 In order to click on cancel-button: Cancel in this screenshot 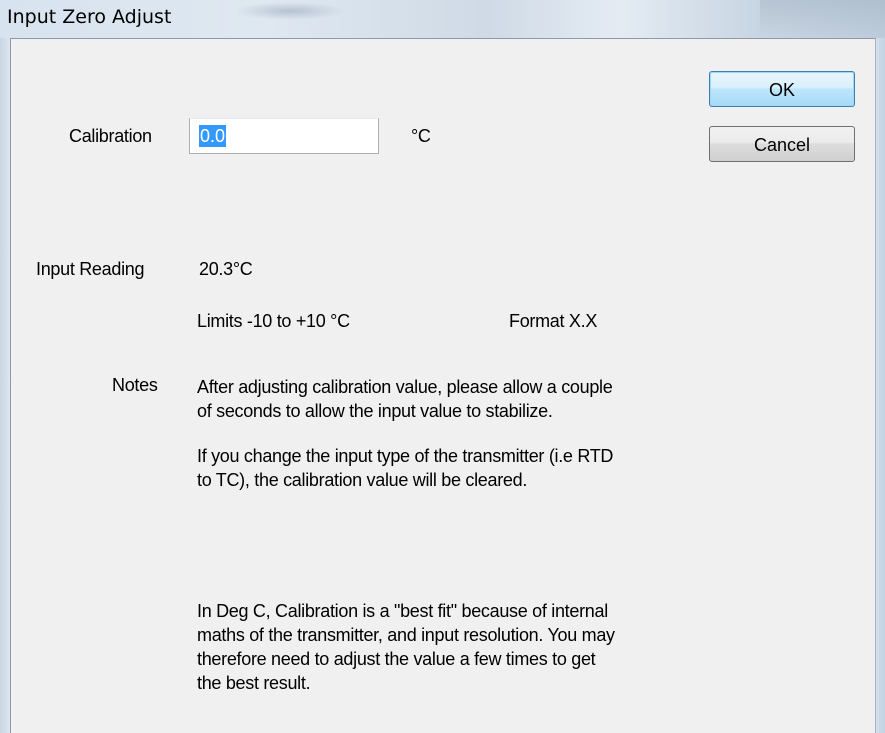, I will do `click(782, 144)`.